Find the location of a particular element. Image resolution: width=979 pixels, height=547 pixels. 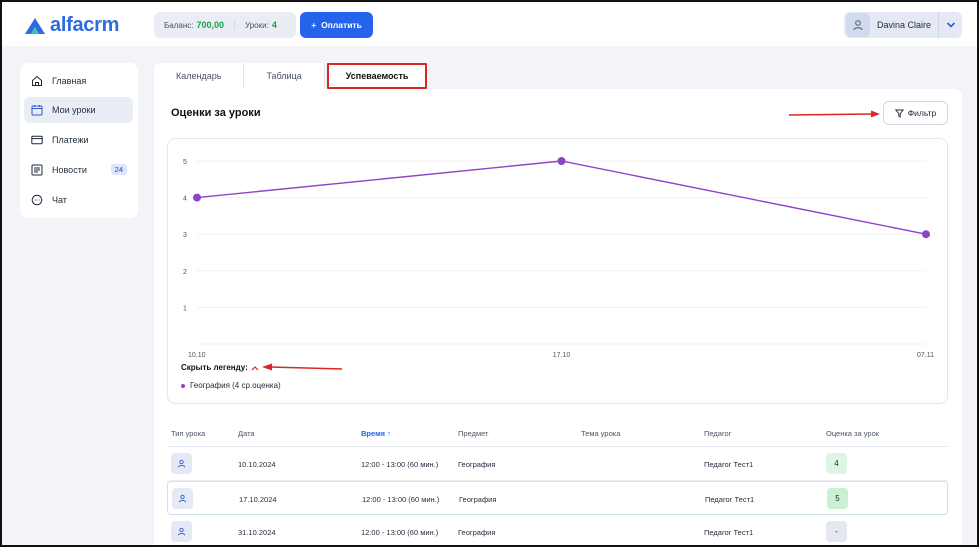

row-date: 17.10.2024 is located at coordinates (258, 499).